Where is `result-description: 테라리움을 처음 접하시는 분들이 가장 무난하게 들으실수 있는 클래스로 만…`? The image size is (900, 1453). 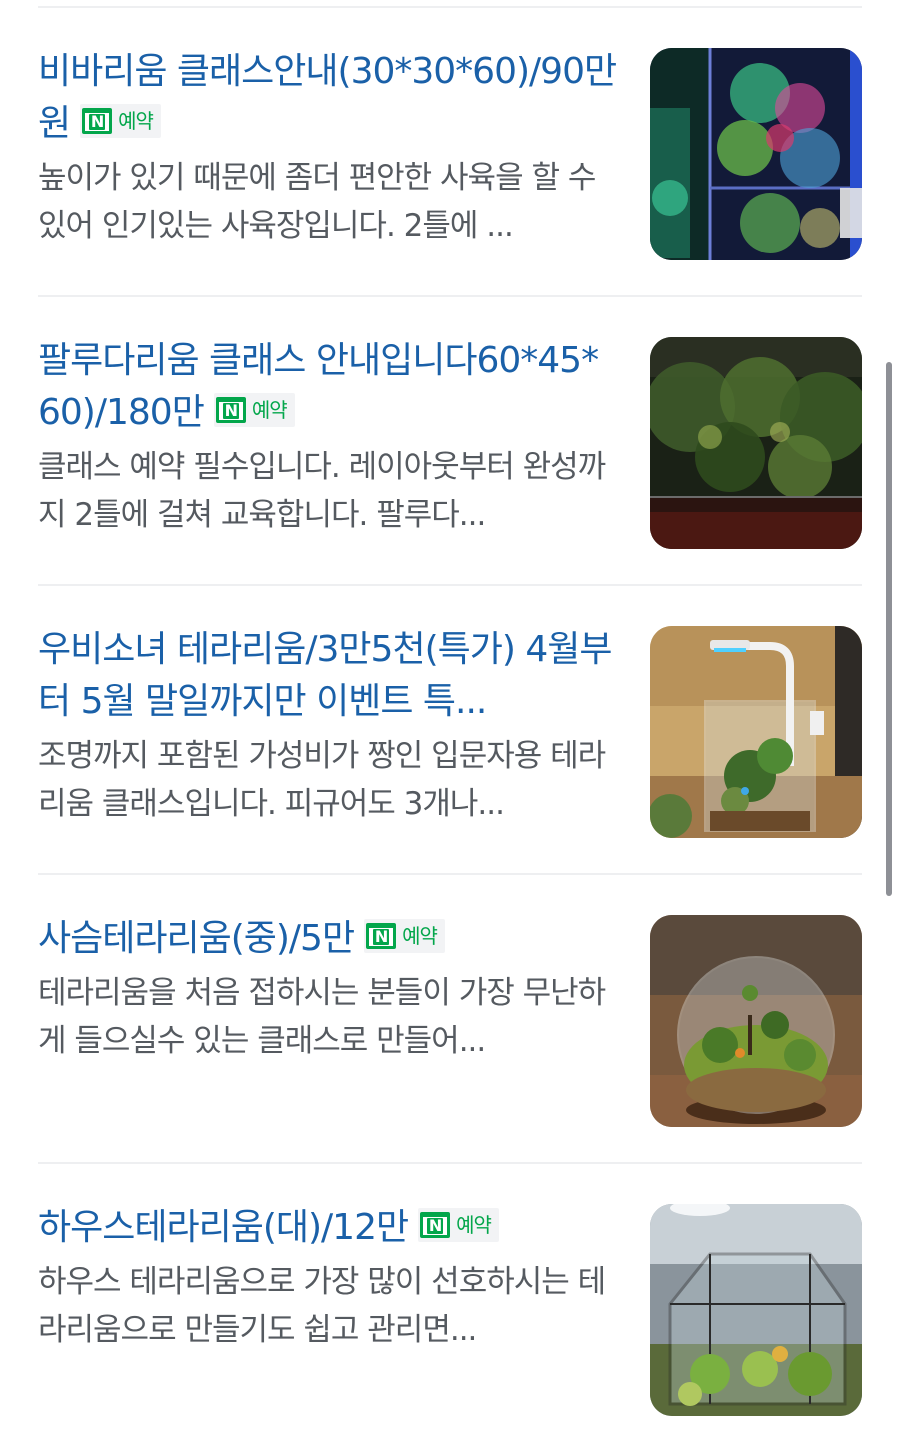
result-description: 테라리움을 처음 접하시는 분들이 가장 무난하게 들으실수 있는 클래스로 만… is located at coordinates (322, 1017).